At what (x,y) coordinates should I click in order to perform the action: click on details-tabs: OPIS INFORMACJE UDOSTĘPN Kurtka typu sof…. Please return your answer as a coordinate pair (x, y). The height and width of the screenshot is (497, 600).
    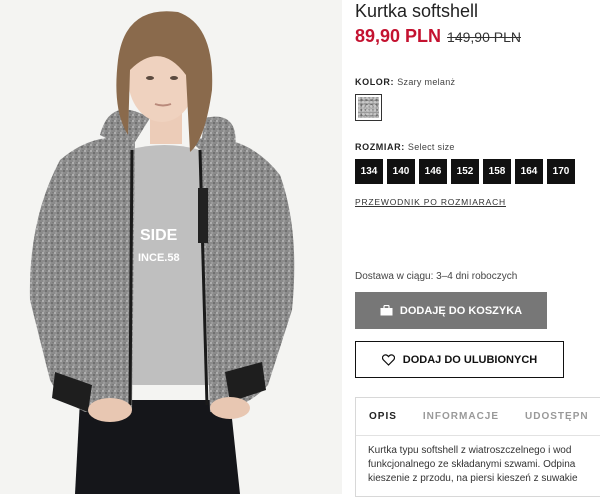
    Looking at the image, I should click on (477, 447).